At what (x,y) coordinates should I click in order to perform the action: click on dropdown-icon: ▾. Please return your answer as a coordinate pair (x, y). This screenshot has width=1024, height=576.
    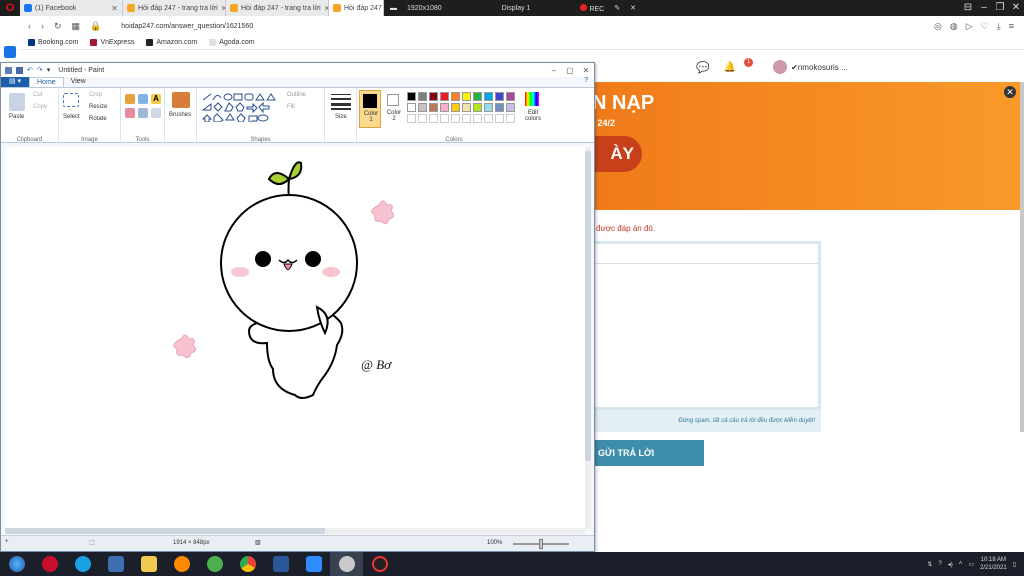
    Looking at the image, I should click on (49, 70).